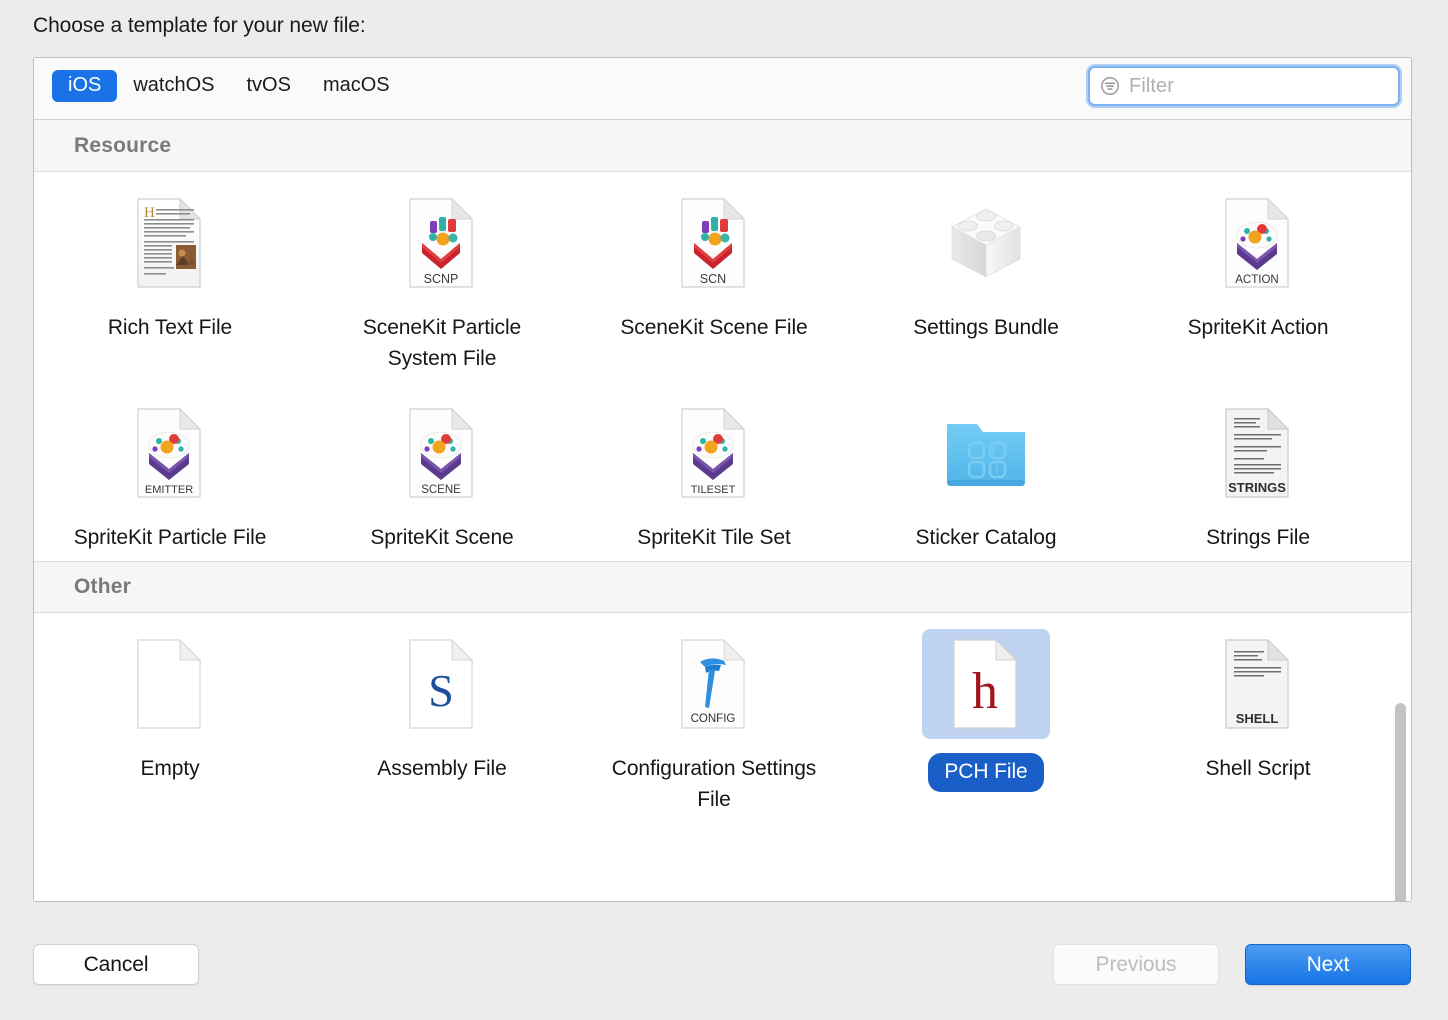  I want to click on icon-container: EMITTER, so click(170, 453).